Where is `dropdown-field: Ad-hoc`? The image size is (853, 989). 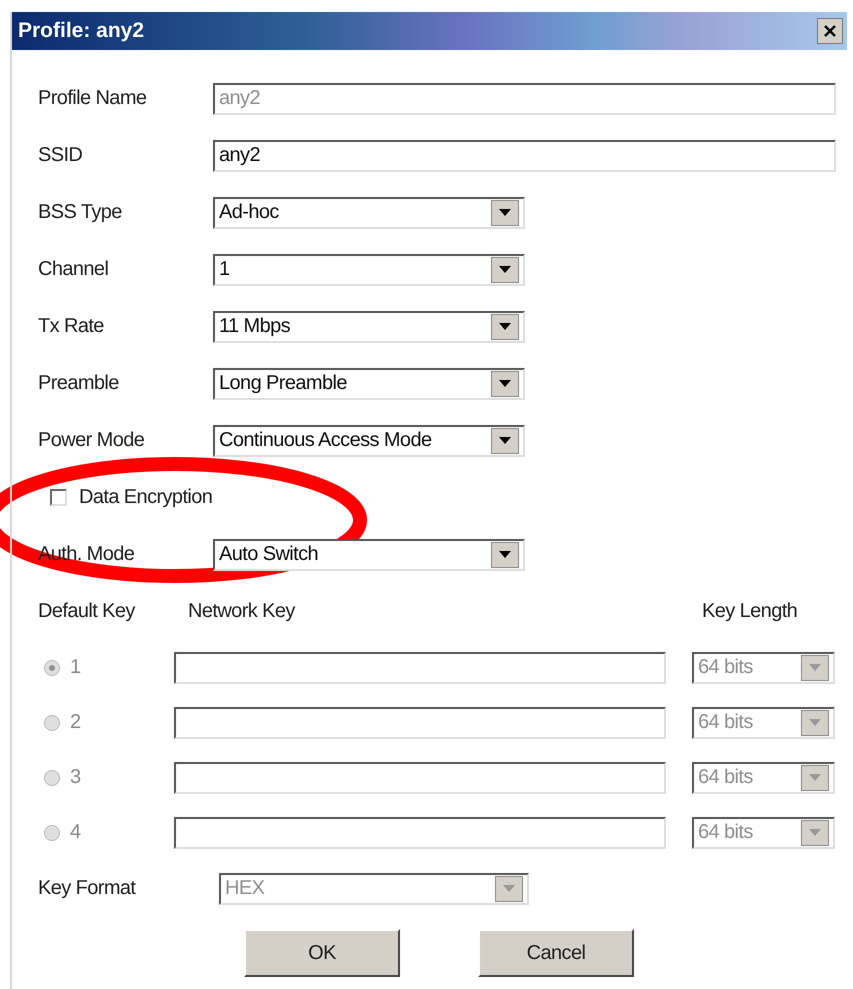
dropdown-field: Ad-hoc is located at coordinates (369, 212).